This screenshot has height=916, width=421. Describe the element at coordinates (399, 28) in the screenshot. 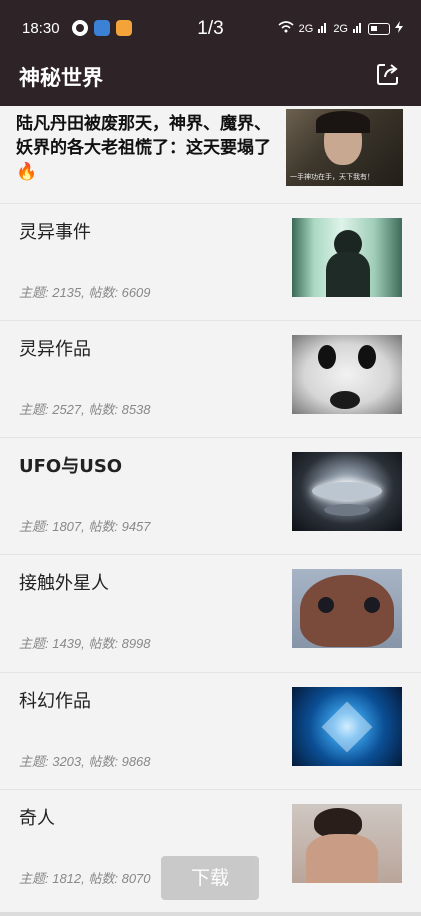

I see `charging-icon` at that location.